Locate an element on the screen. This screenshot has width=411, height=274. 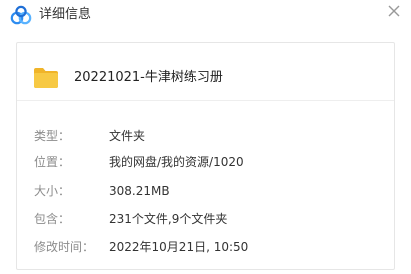
detail-value: 231个文件,9个文件夹 is located at coordinates (168, 219).